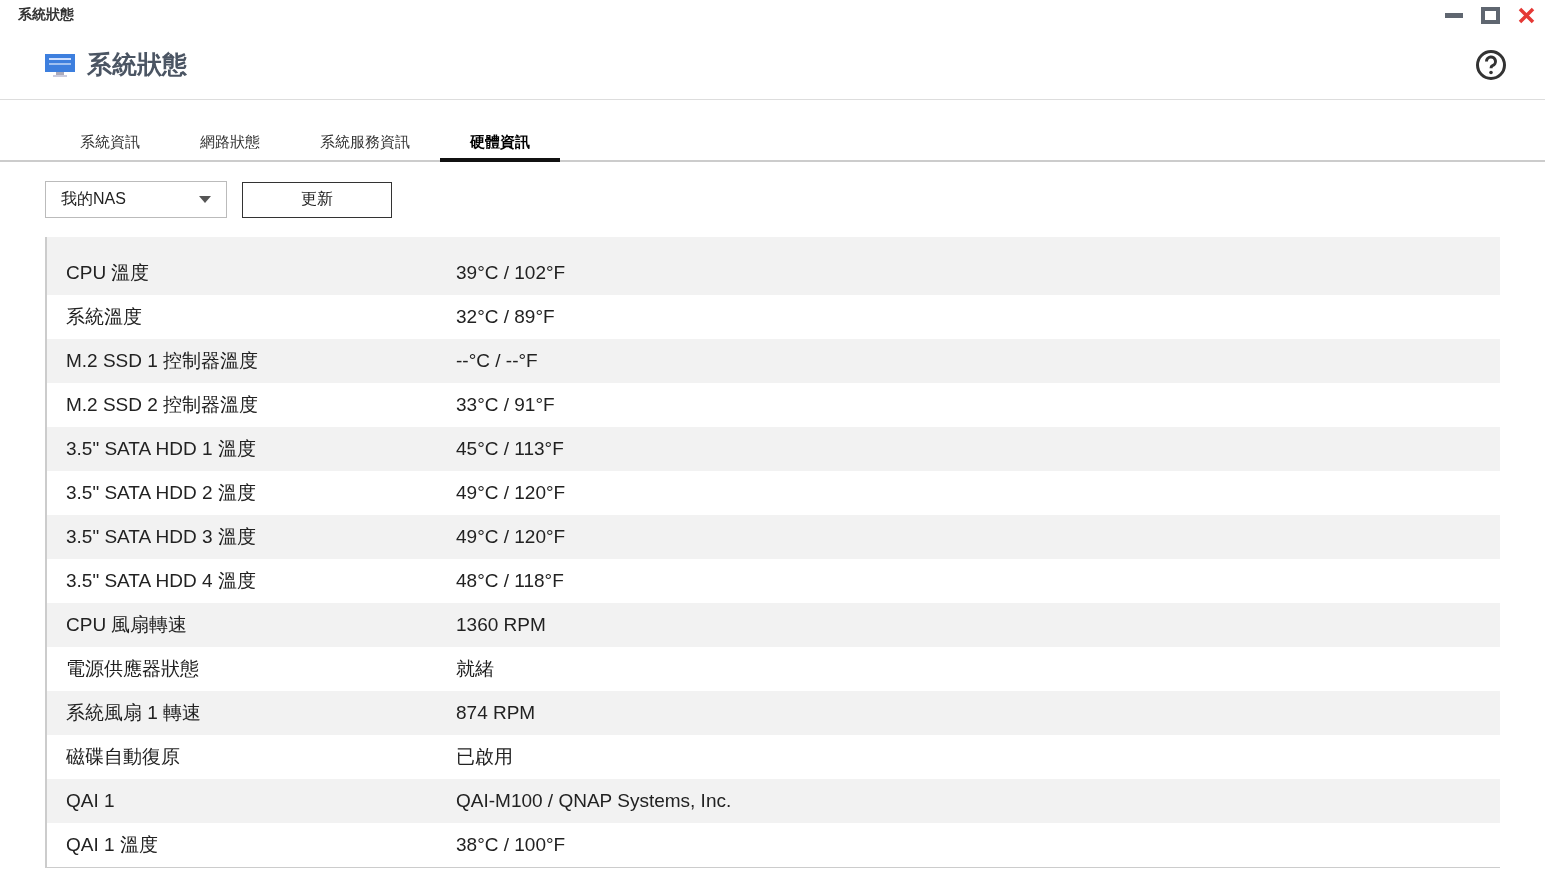 The width and height of the screenshot is (1545, 869). Describe the element at coordinates (511, 273) in the screenshot. I see `row-value: 39°C / 102°F` at that location.